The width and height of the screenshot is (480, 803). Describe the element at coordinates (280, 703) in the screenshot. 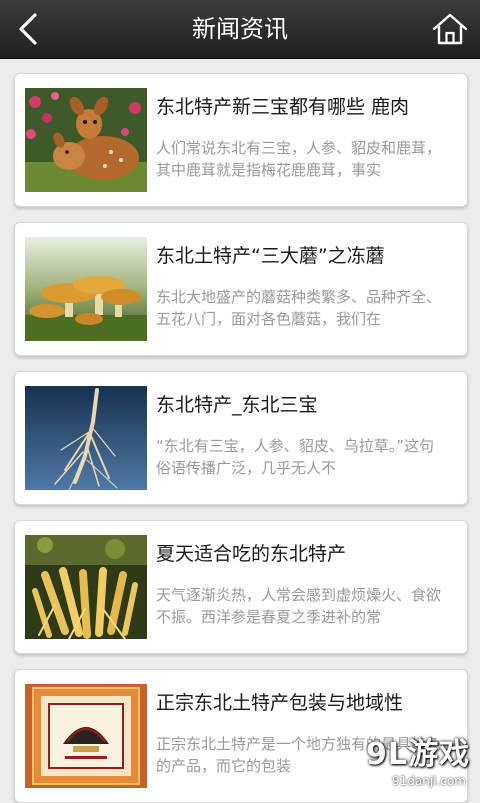

I see `article-title: 正宗东北土特产包装与地域性` at that location.